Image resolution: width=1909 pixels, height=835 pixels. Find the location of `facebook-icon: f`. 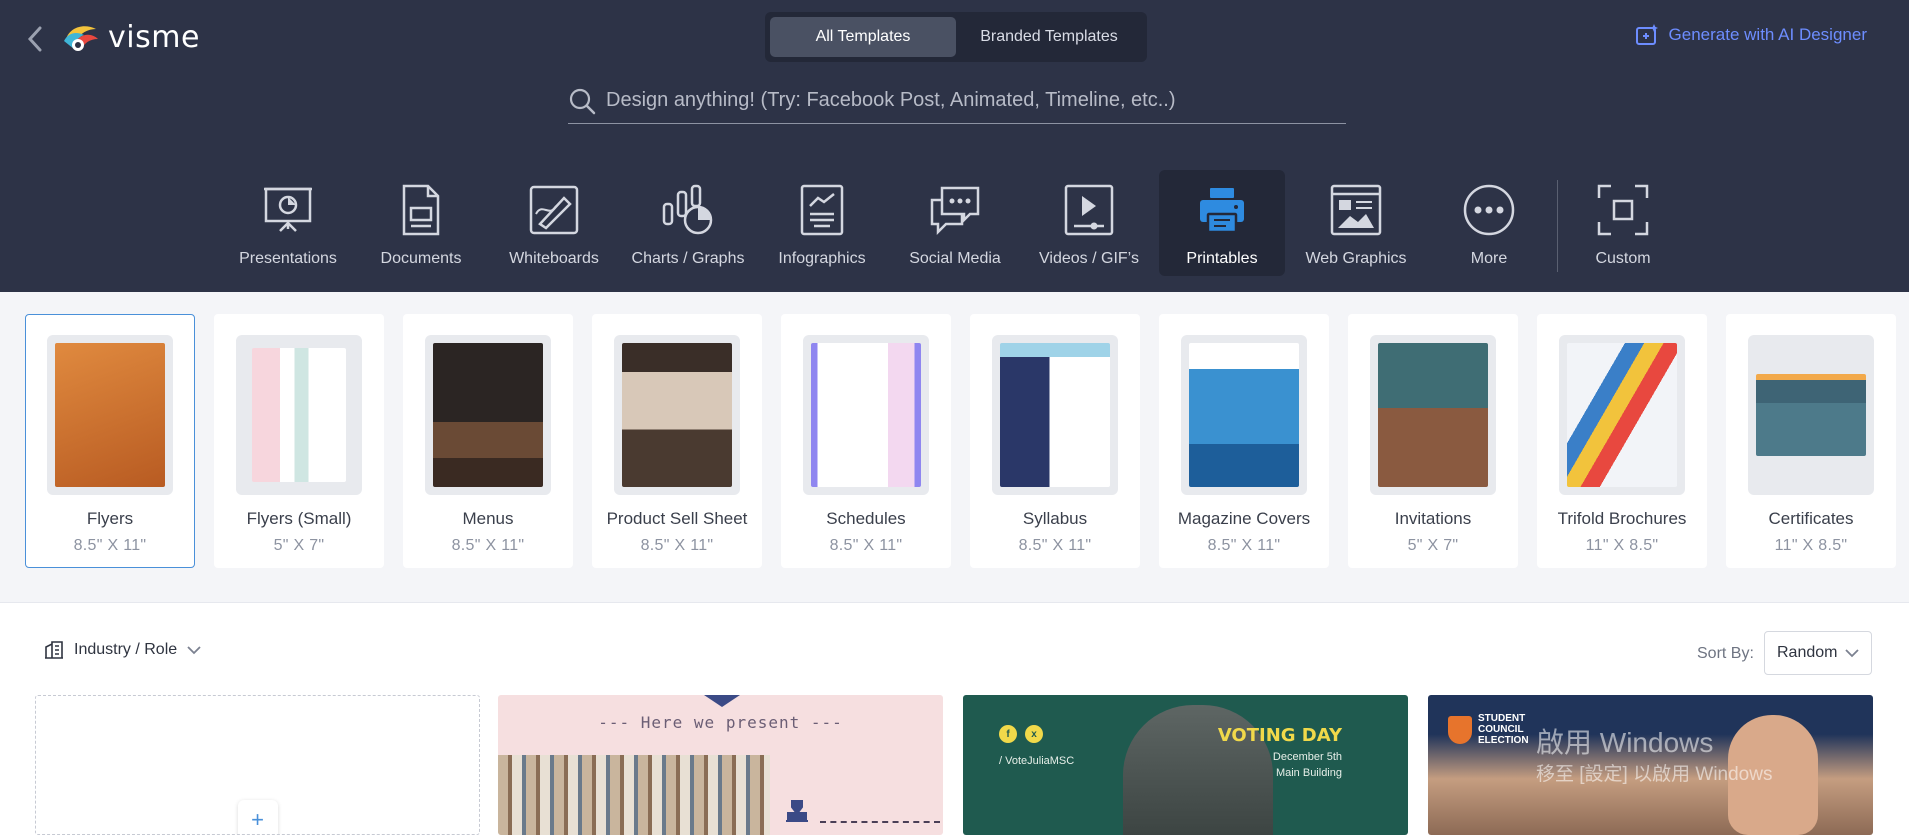

facebook-icon: f is located at coordinates (1008, 734).